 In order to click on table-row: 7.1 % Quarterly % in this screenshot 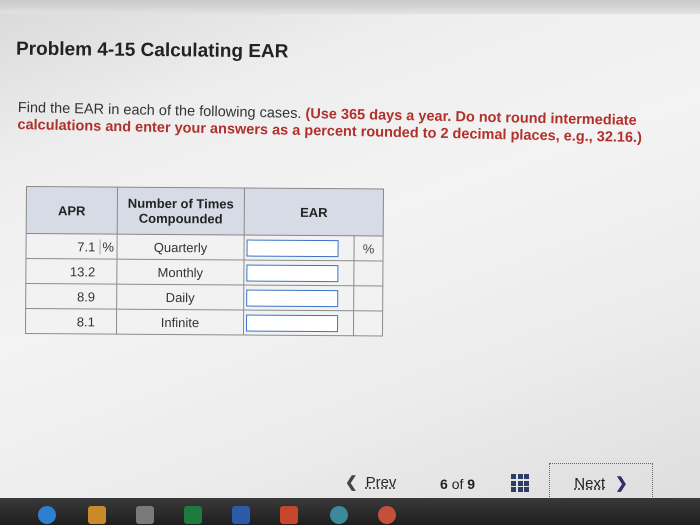, I will do `click(204, 247)`.